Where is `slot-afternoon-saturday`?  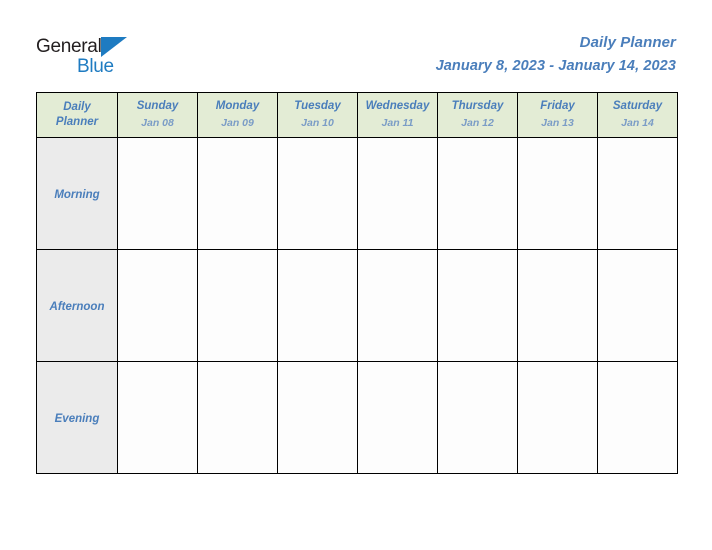 slot-afternoon-saturday is located at coordinates (637, 305).